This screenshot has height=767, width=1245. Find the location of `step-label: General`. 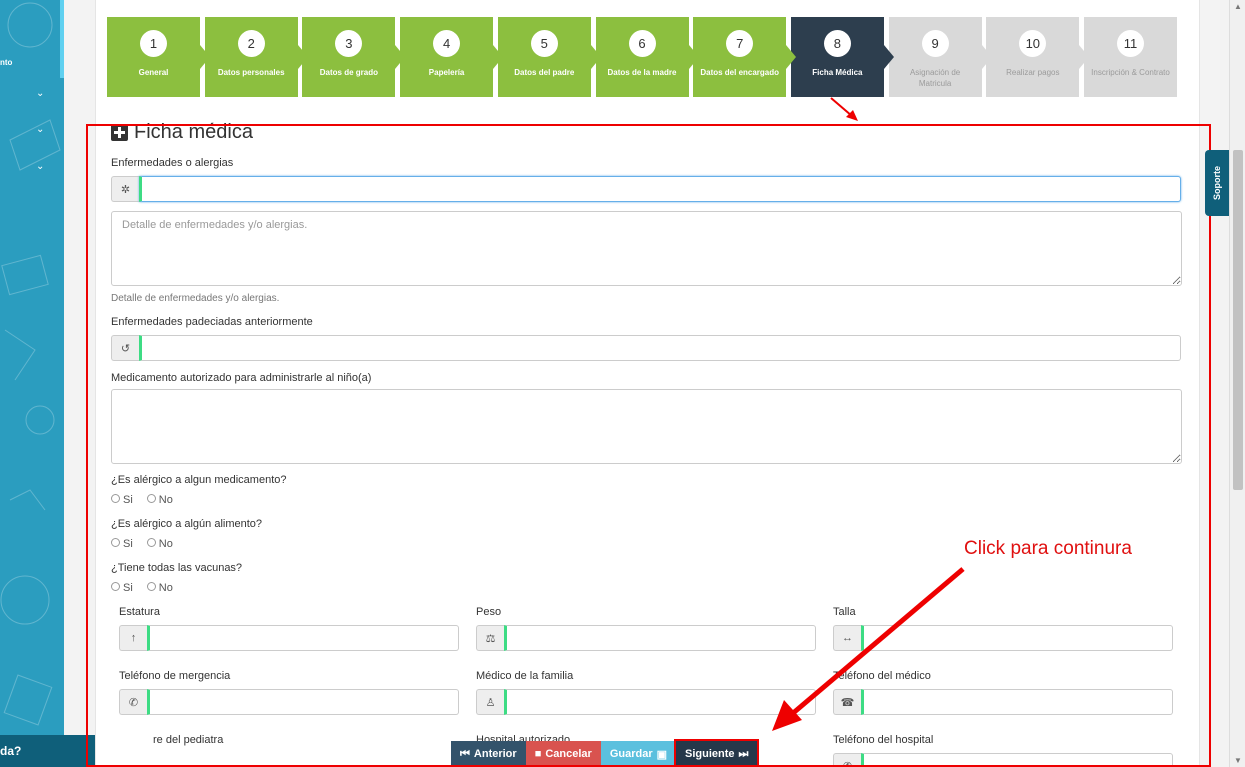

step-label: General is located at coordinates (153, 72).